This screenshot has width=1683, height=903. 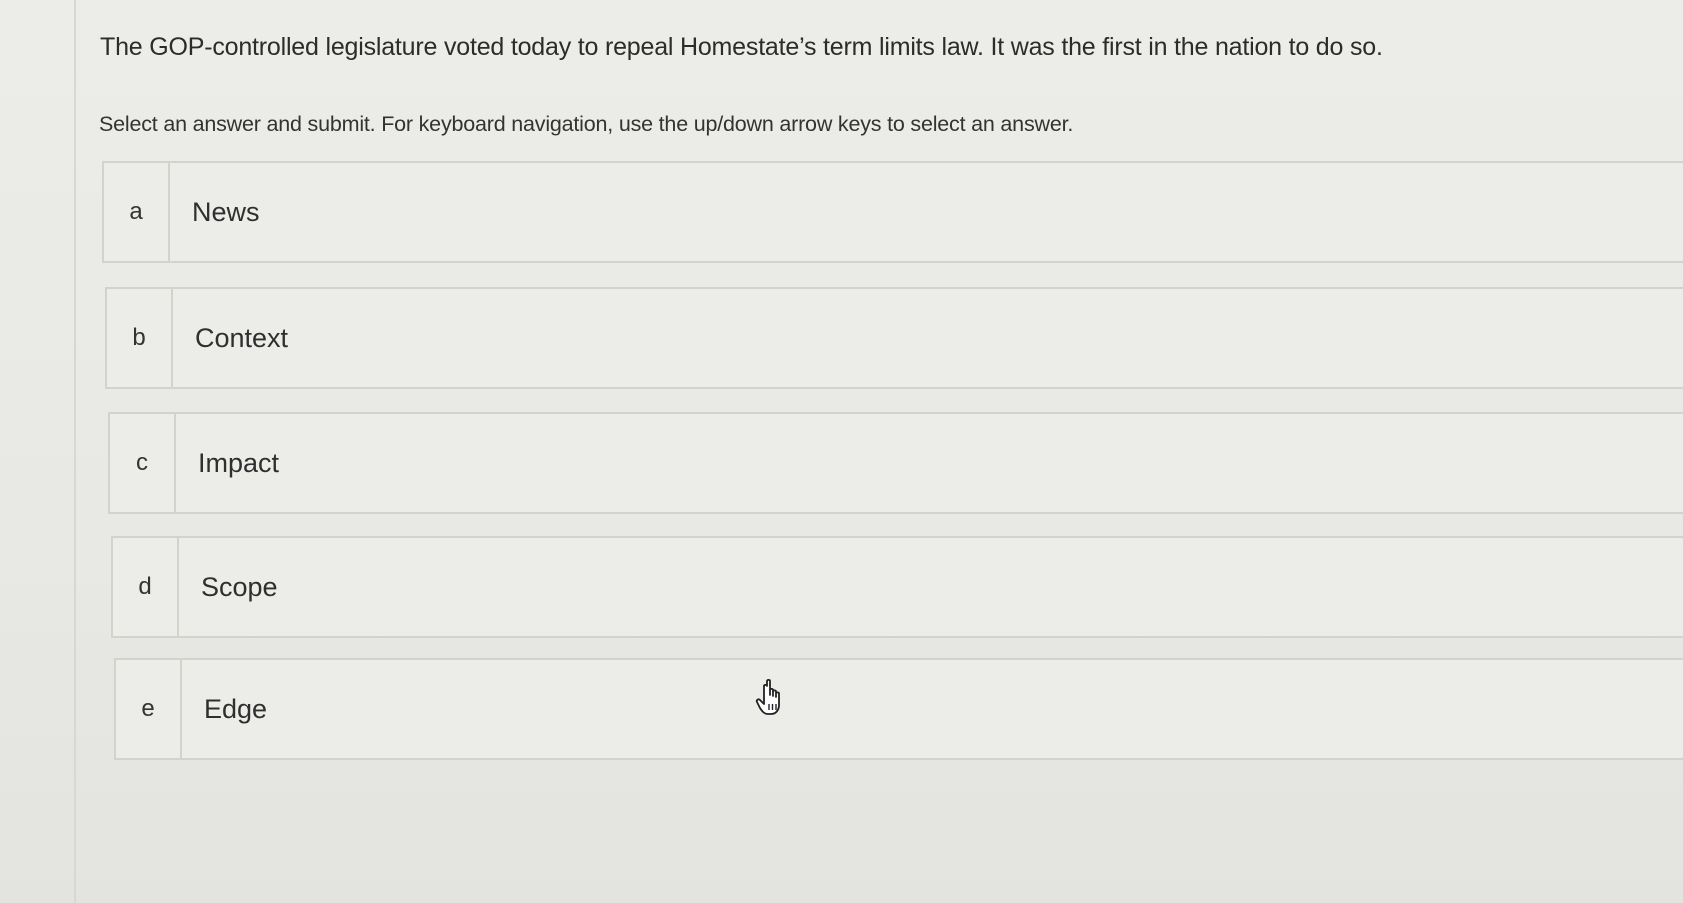 What do you see at coordinates (898, 709) in the screenshot?
I see `answer-option-e: e Edge` at bounding box center [898, 709].